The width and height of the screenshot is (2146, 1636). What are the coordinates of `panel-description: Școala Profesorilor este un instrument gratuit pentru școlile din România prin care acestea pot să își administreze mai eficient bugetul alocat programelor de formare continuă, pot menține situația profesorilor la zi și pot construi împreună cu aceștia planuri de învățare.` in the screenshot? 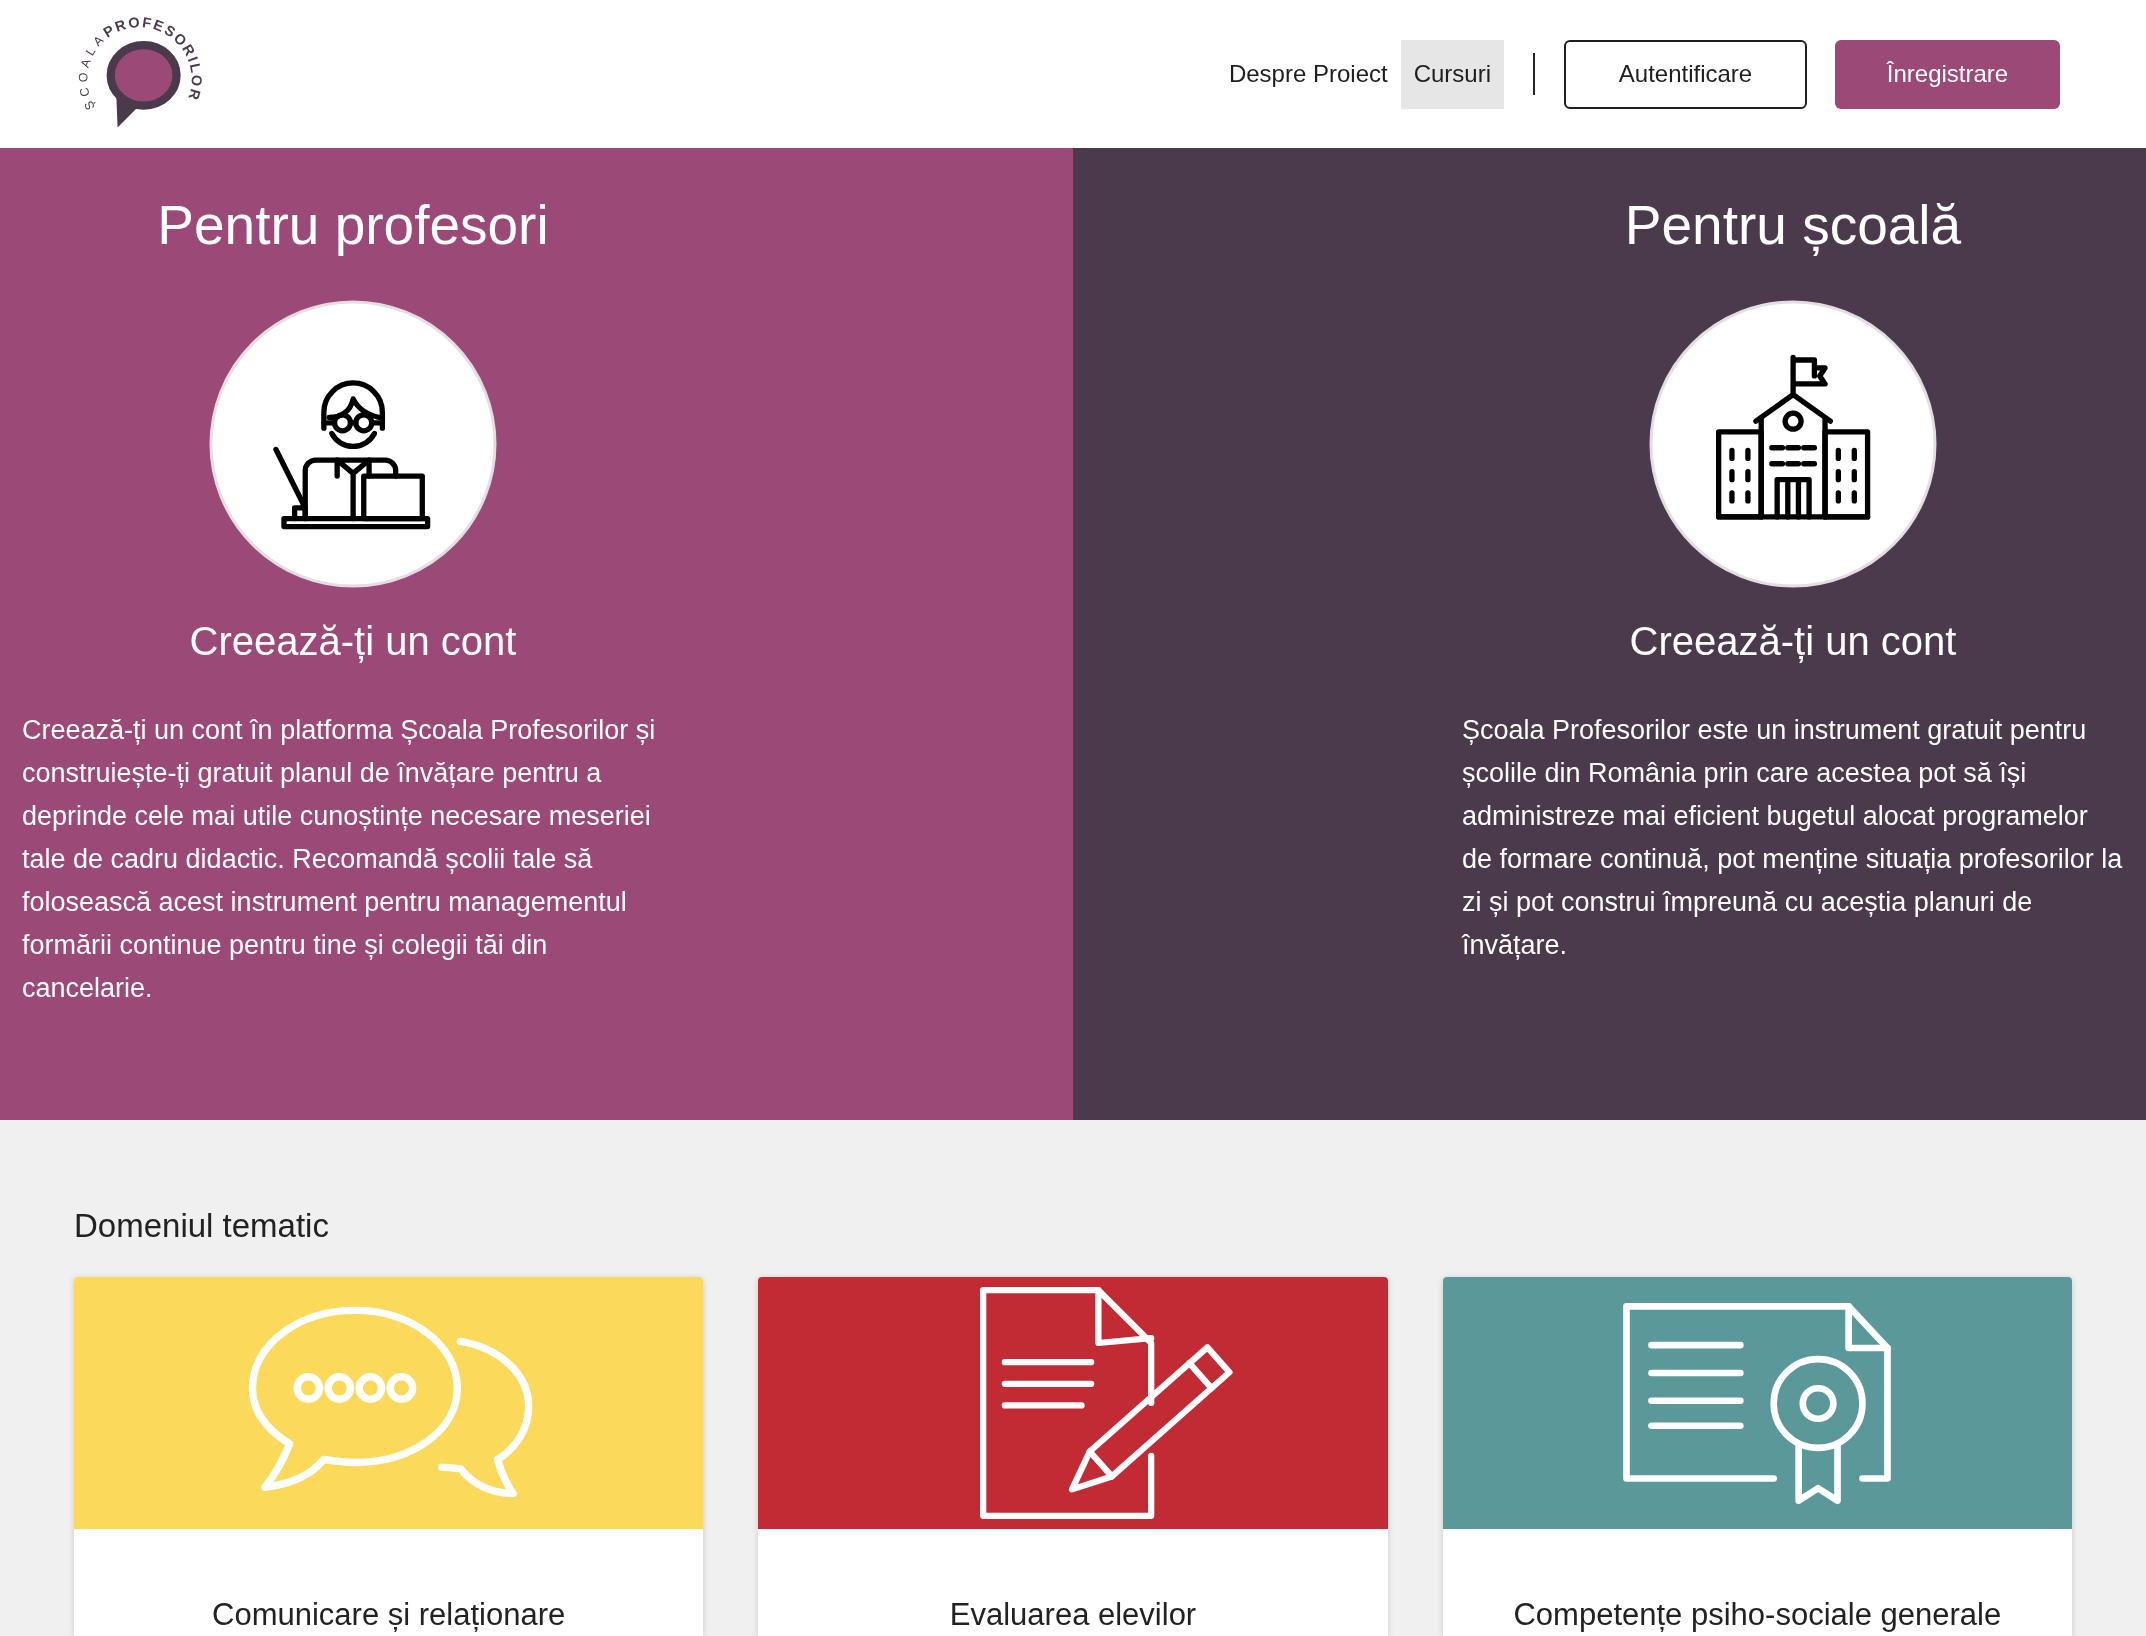 It's located at (1793, 838).